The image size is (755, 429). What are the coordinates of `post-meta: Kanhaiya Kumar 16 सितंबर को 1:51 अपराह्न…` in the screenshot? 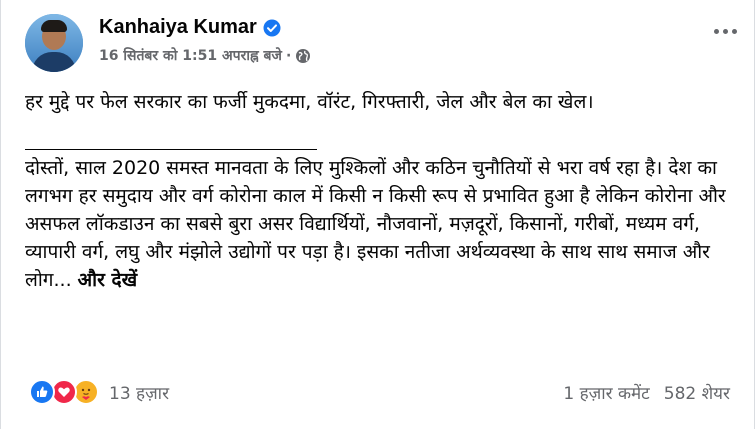 It's located at (205, 44).